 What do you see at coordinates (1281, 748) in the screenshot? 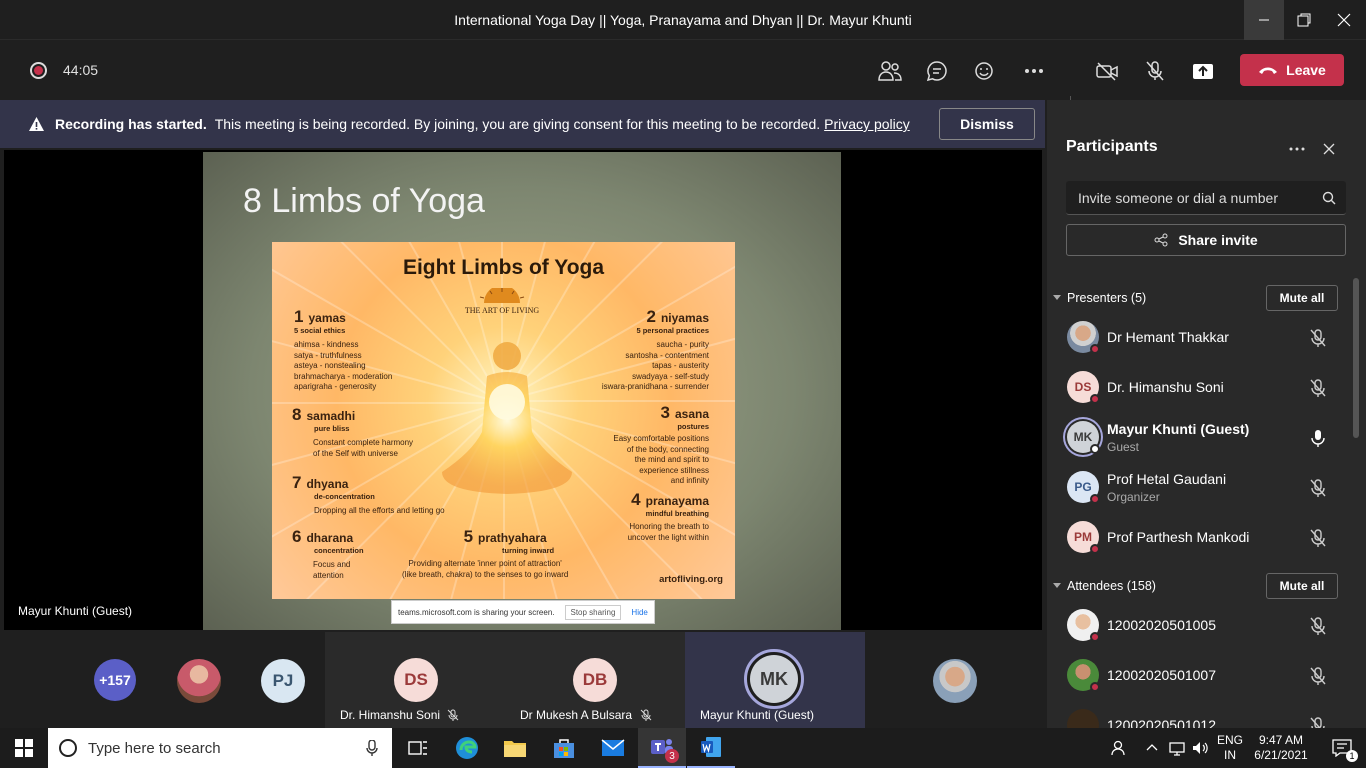
I see `clock: 9:47 AM 6/21/2021` at bounding box center [1281, 748].